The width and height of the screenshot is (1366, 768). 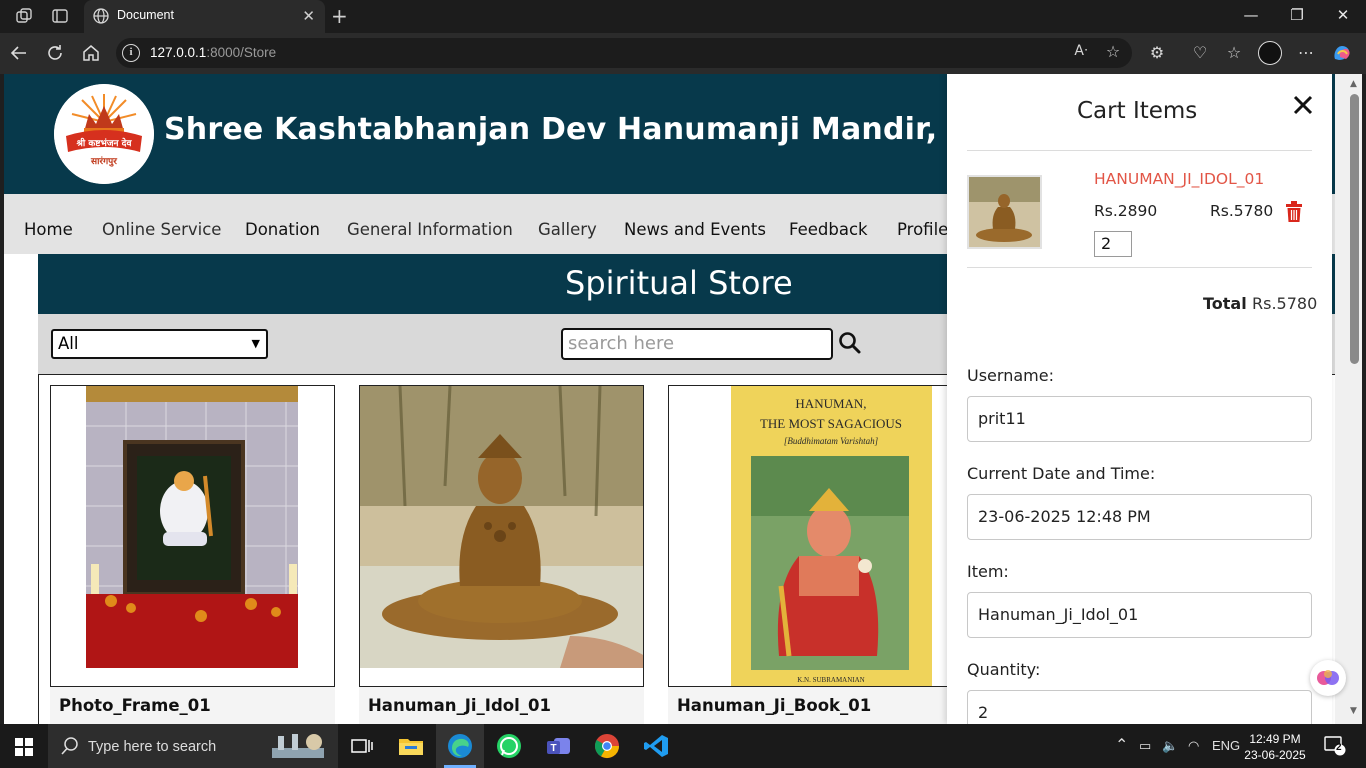 I want to click on whatsapp-icon, so click(x=509, y=746).